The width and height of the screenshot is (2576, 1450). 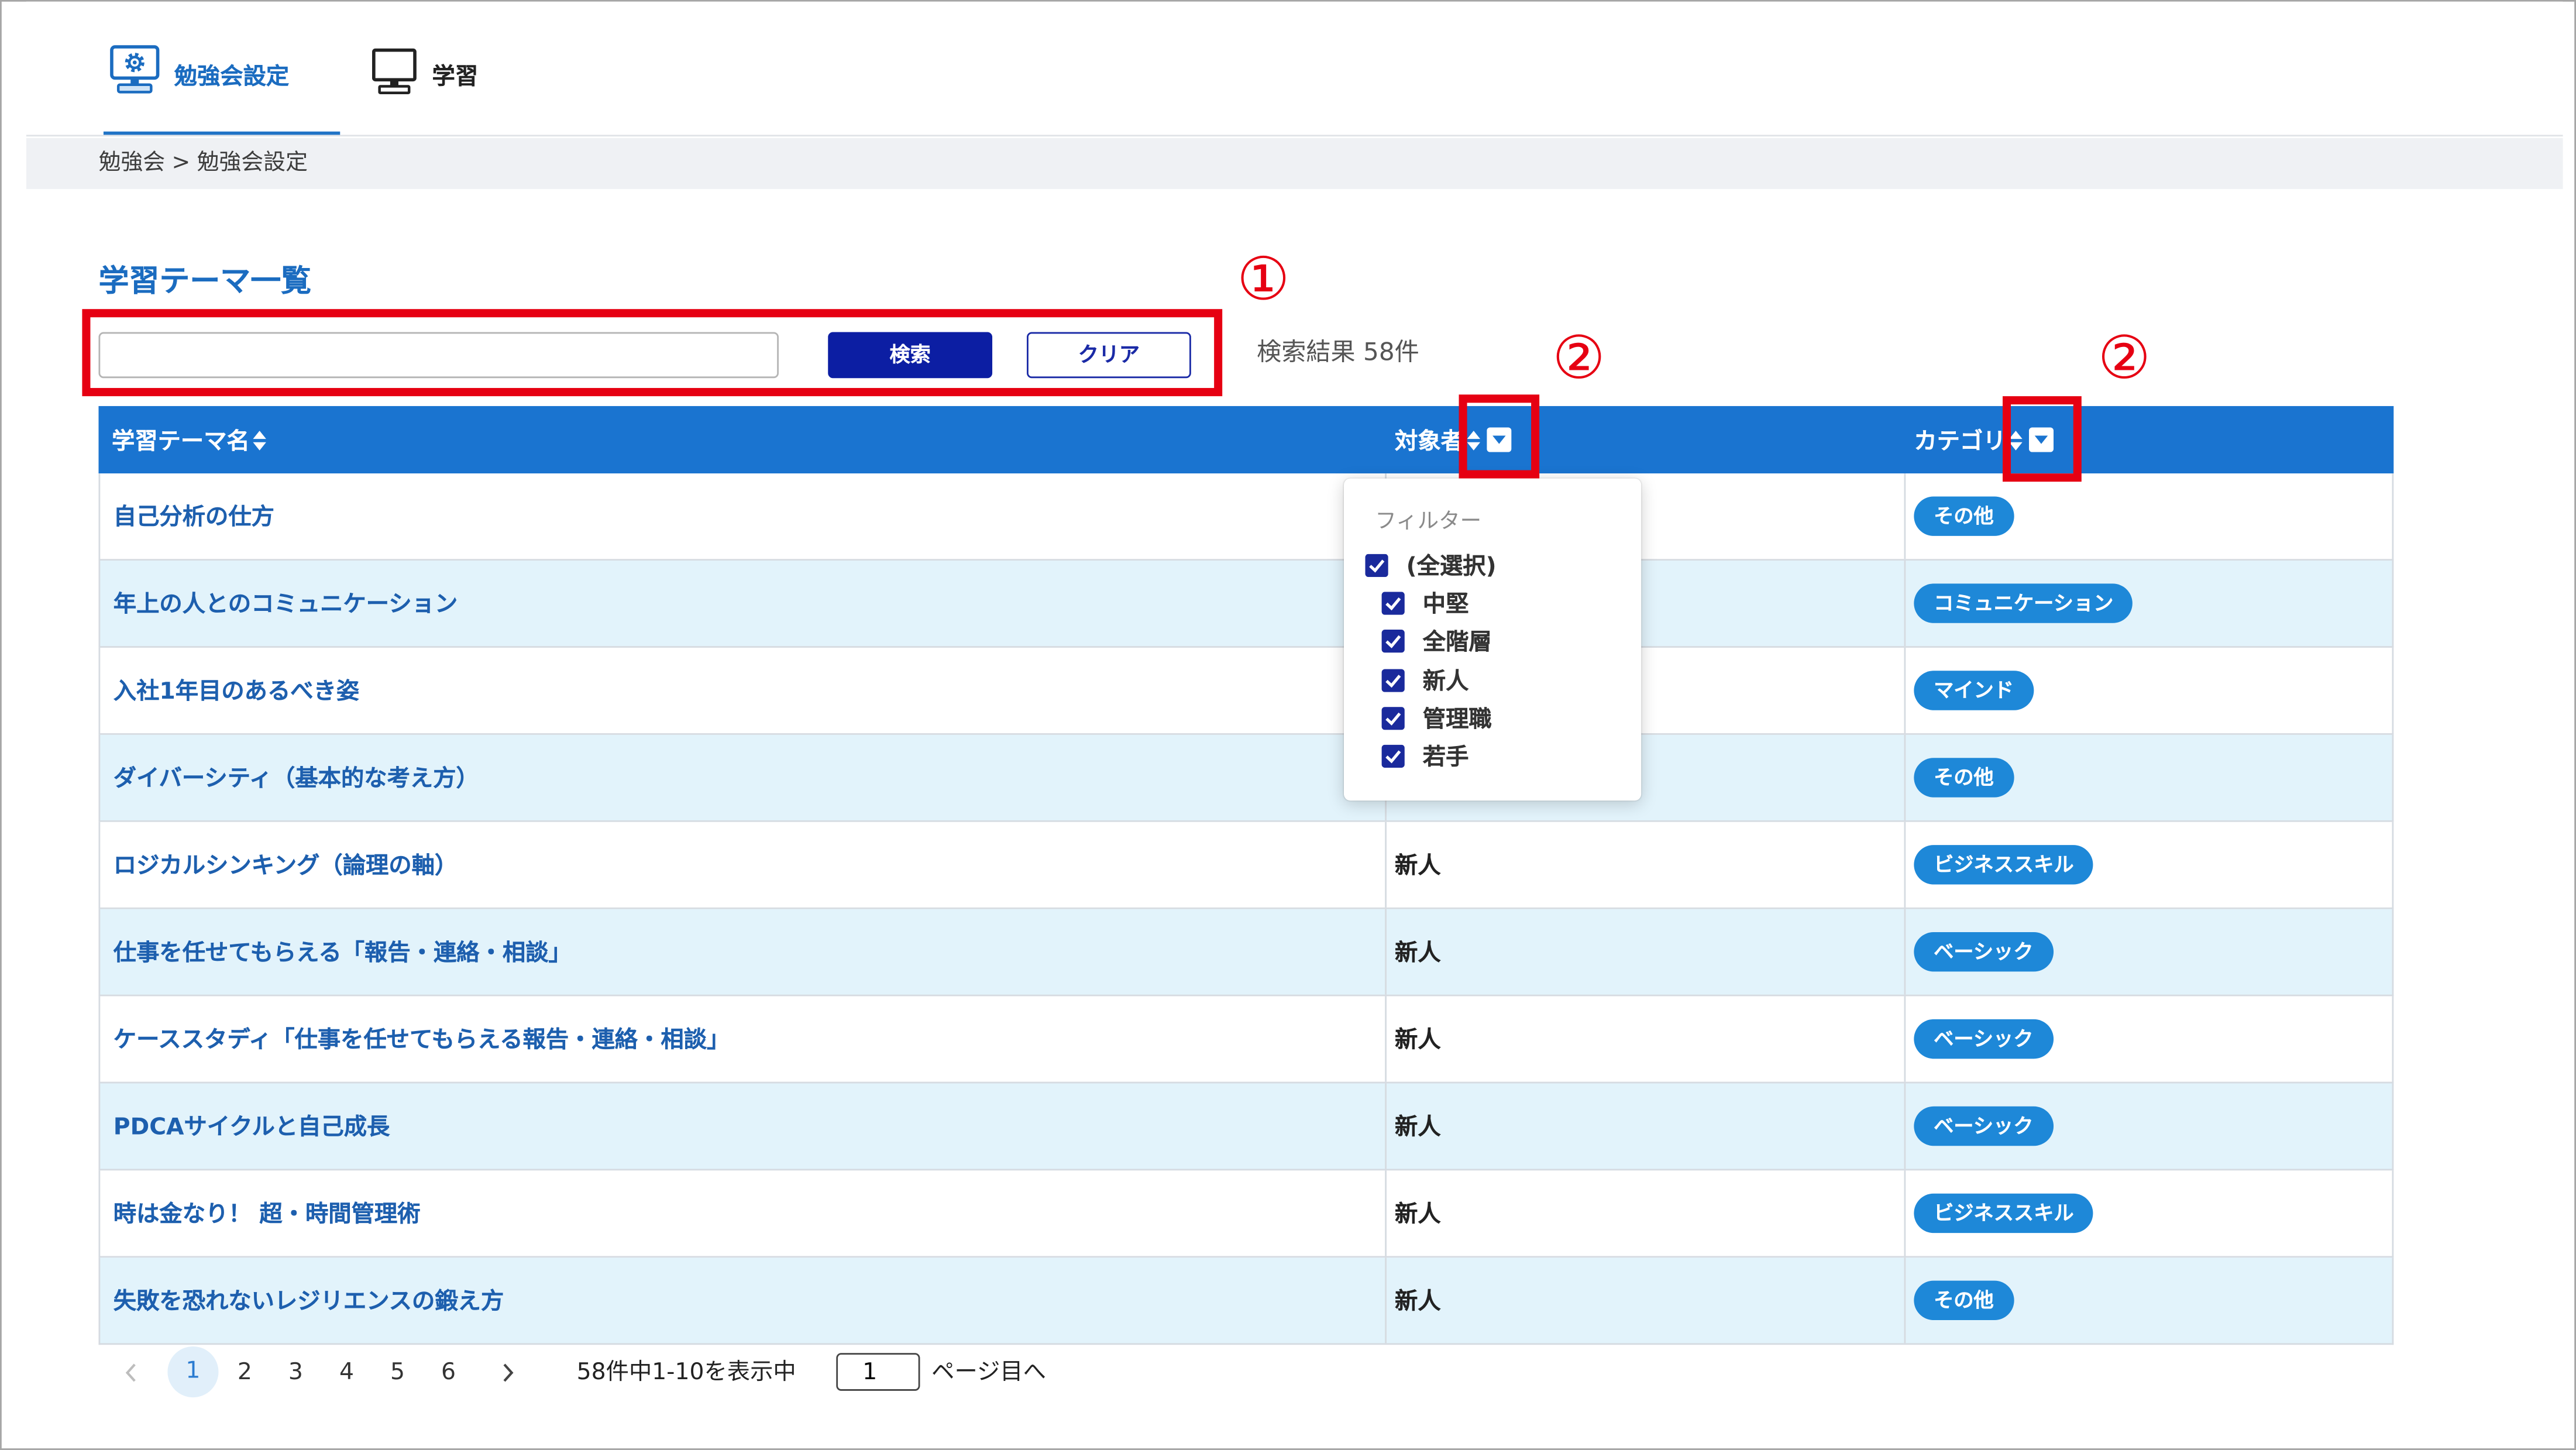 I want to click on theme-name-link: 入社1年目のあるべき姿, so click(x=744, y=690).